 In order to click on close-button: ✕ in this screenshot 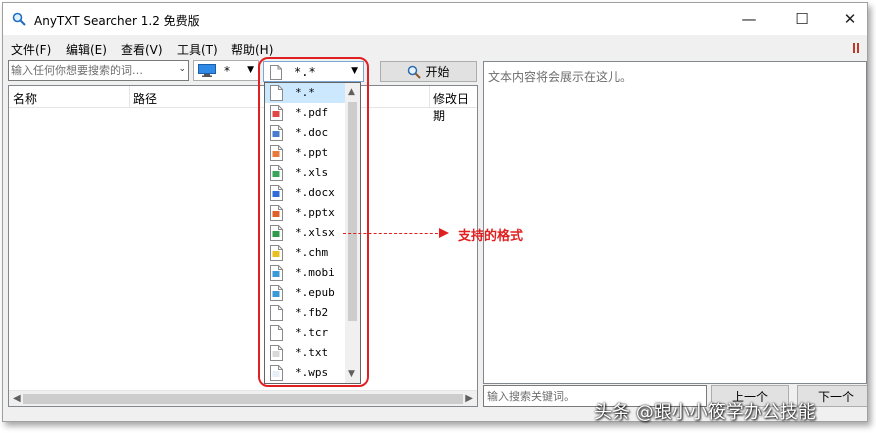, I will do `click(847, 19)`.